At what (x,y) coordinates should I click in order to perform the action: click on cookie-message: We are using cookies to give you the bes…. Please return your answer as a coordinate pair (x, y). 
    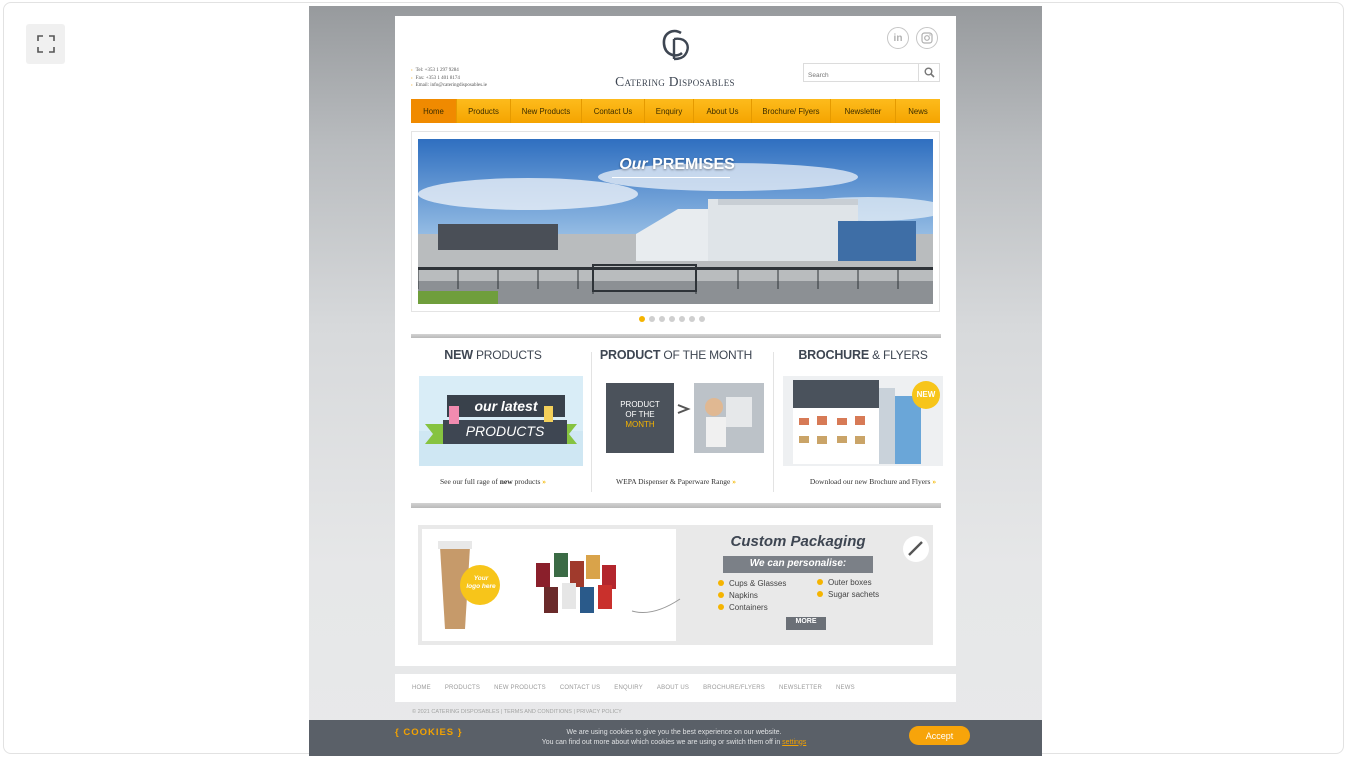
    Looking at the image, I should click on (674, 737).